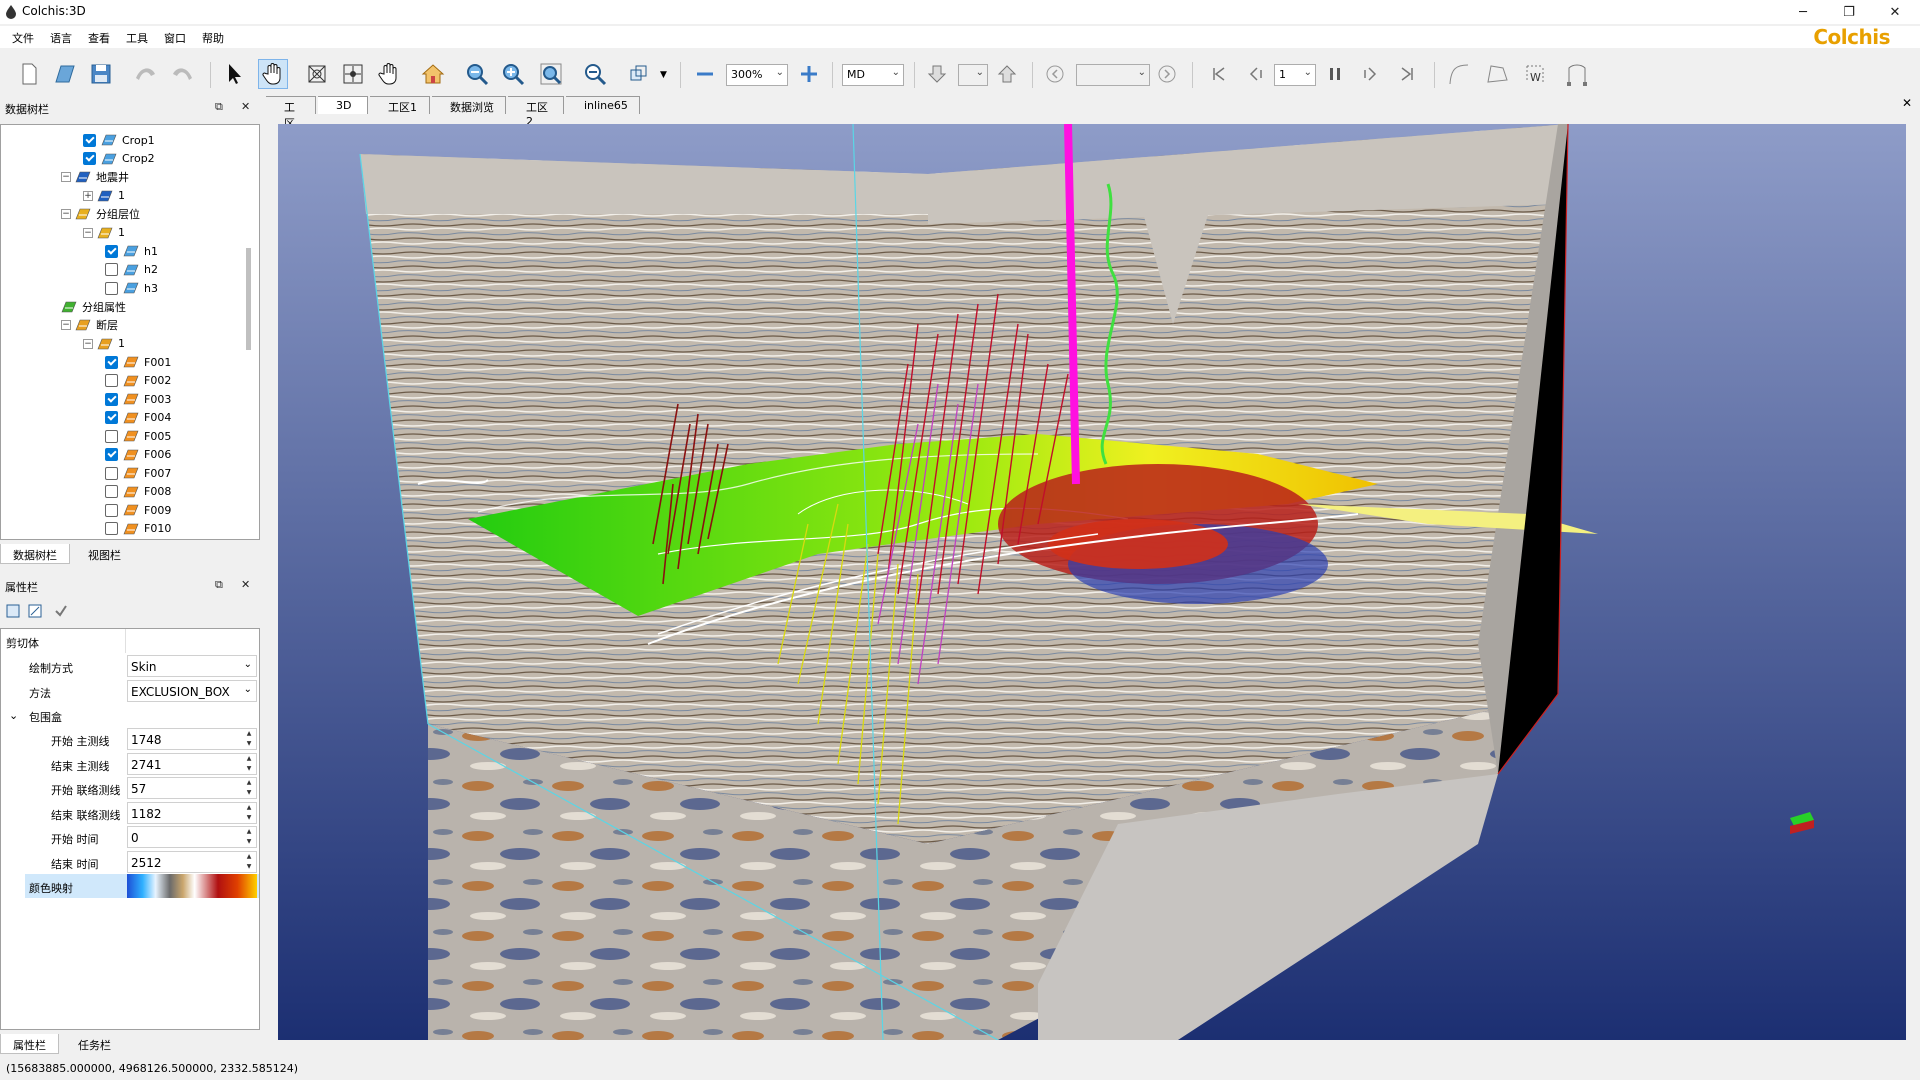 This screenshot has width=1920, height=1080. I want to click on menu-file: 文件, so click(23, 38).